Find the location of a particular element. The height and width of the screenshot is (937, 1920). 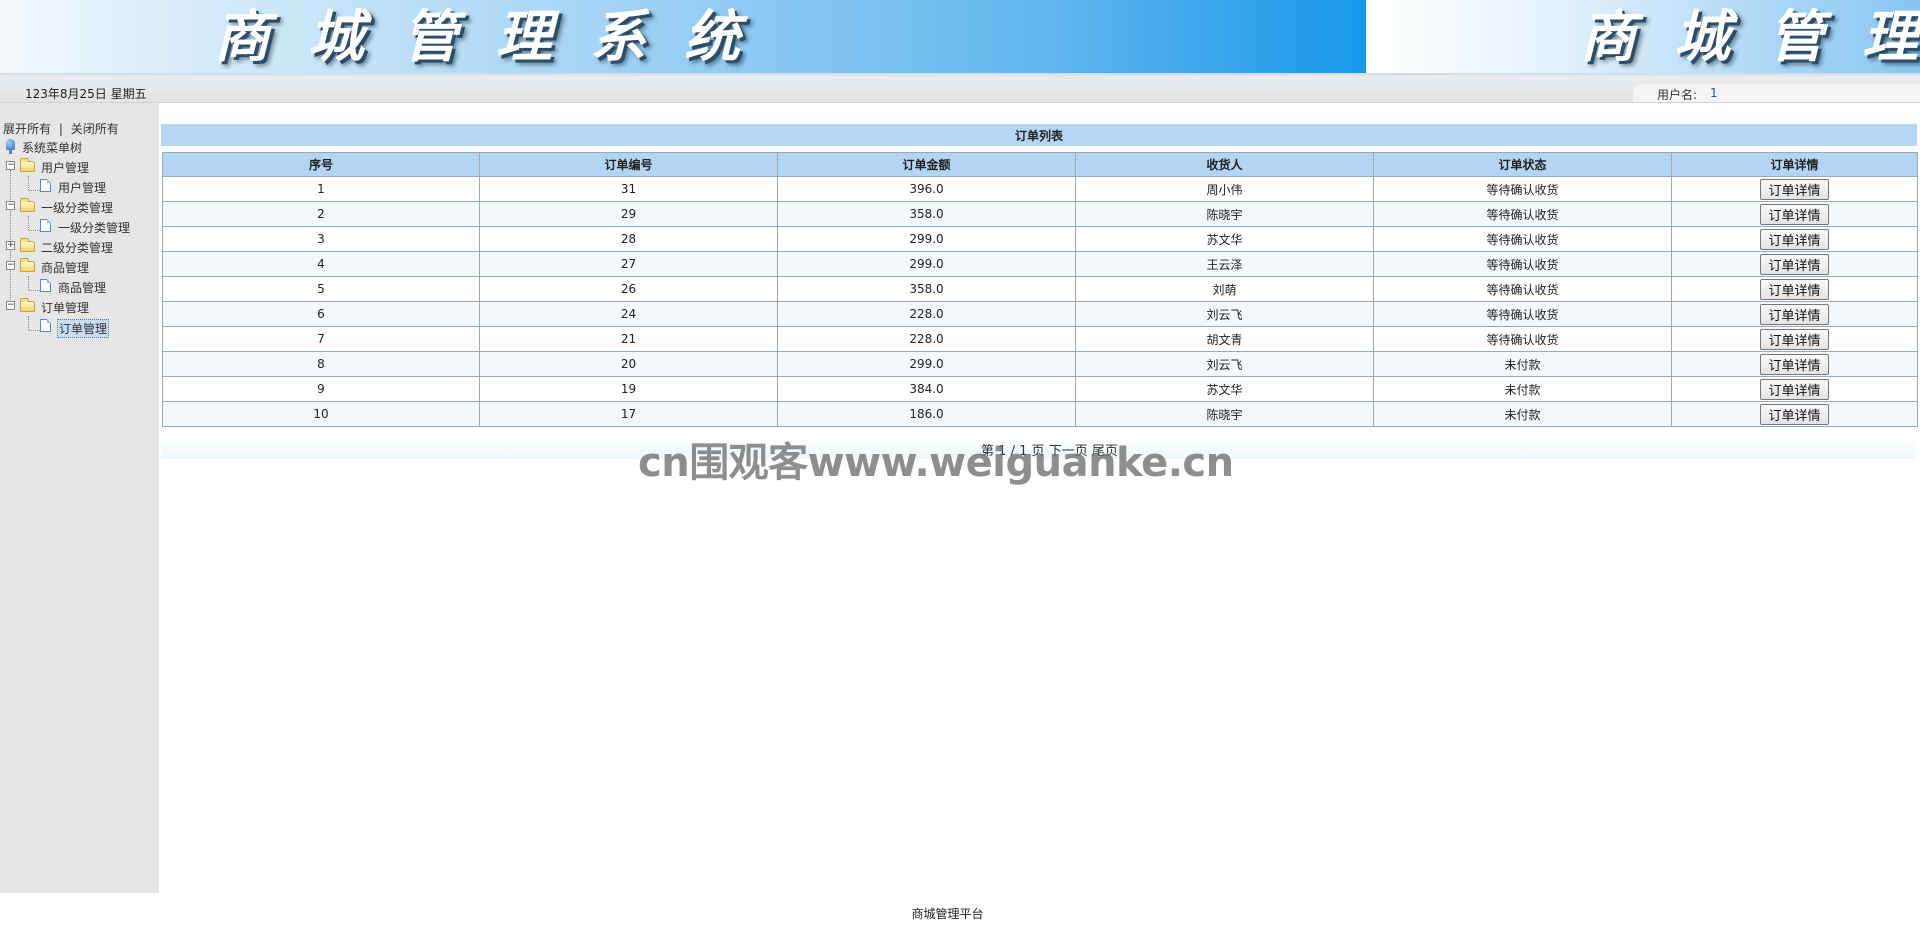

table-row: 7 21 228.0 胡文青 等待确认收货 订单详情 is located at coordinates (1040, 339).